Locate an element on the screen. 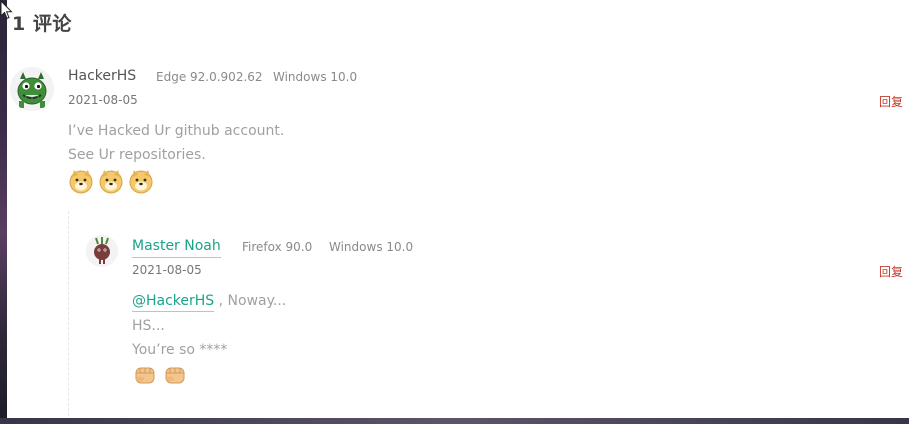 The height and width of the screenshot is (424, 909). comment-count-heading: 1 评论 is located at coordinates (42, 24).